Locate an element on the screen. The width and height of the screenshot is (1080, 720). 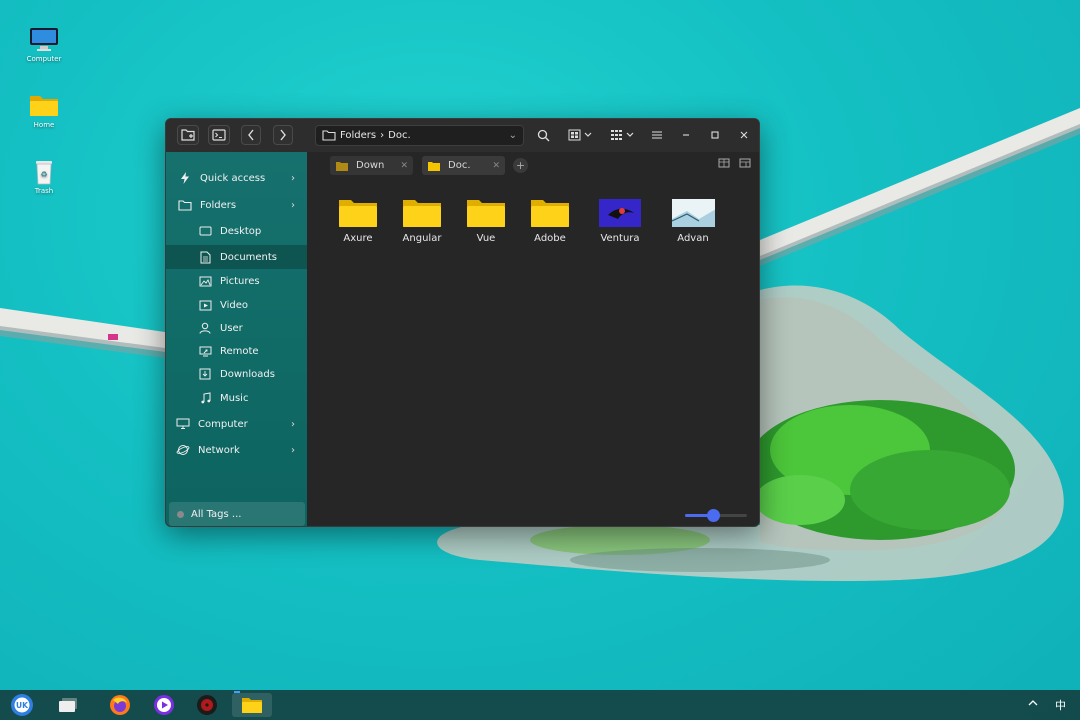
grid-sort-icon is located at coordinates (622, 135).